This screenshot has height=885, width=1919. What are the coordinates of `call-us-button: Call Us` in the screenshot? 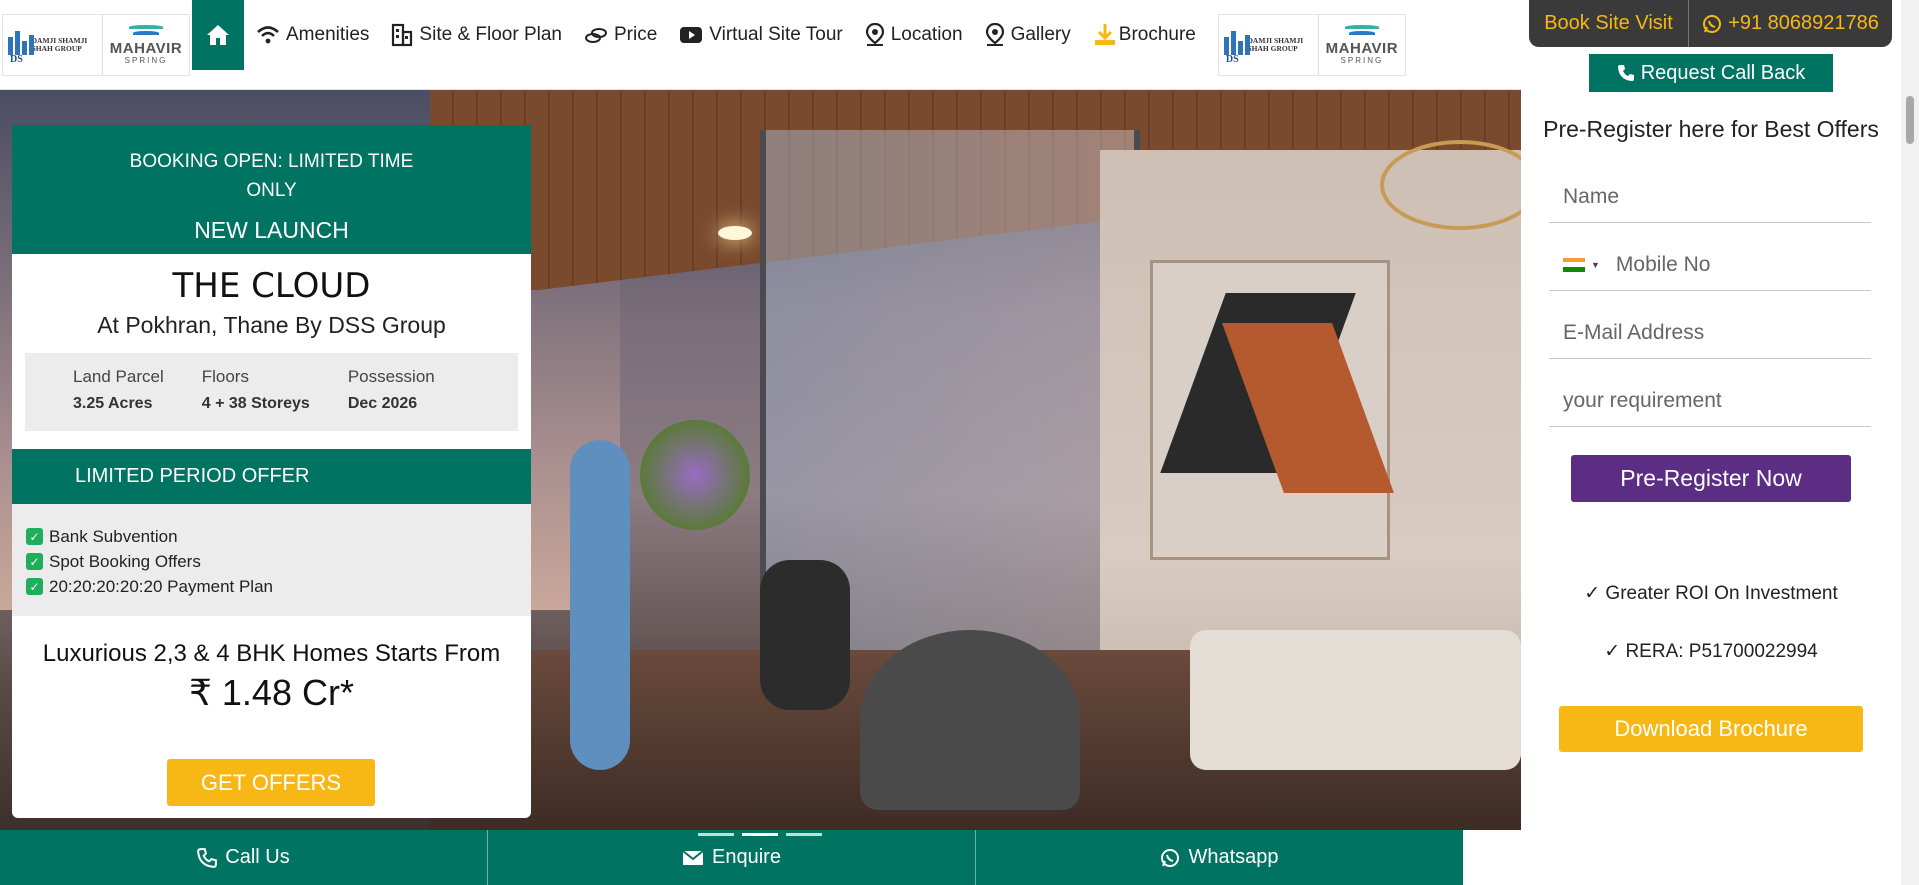 It's located at (244, 857).